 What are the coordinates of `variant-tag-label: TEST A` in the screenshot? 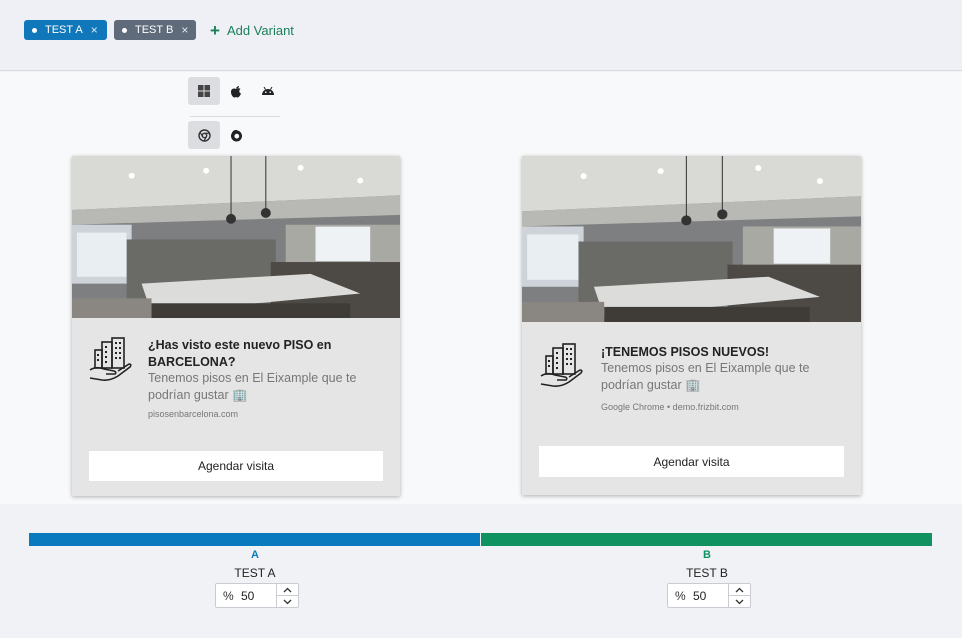 It's located at (64, 30).